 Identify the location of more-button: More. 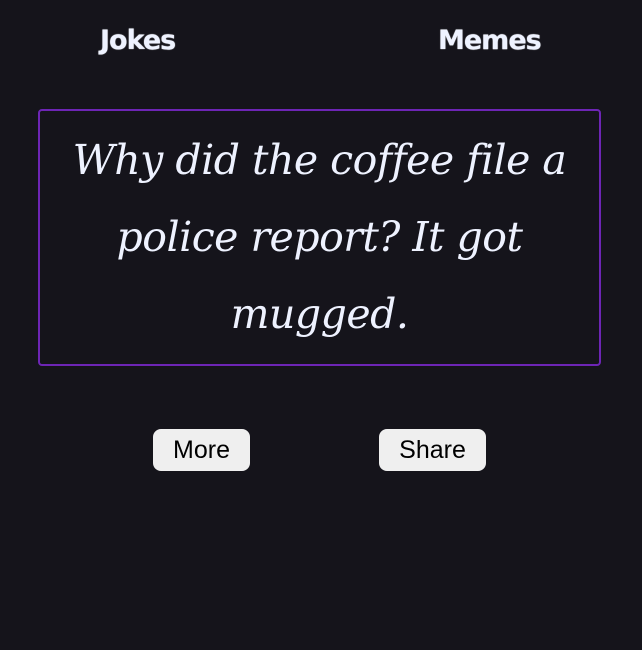
(201, 450).